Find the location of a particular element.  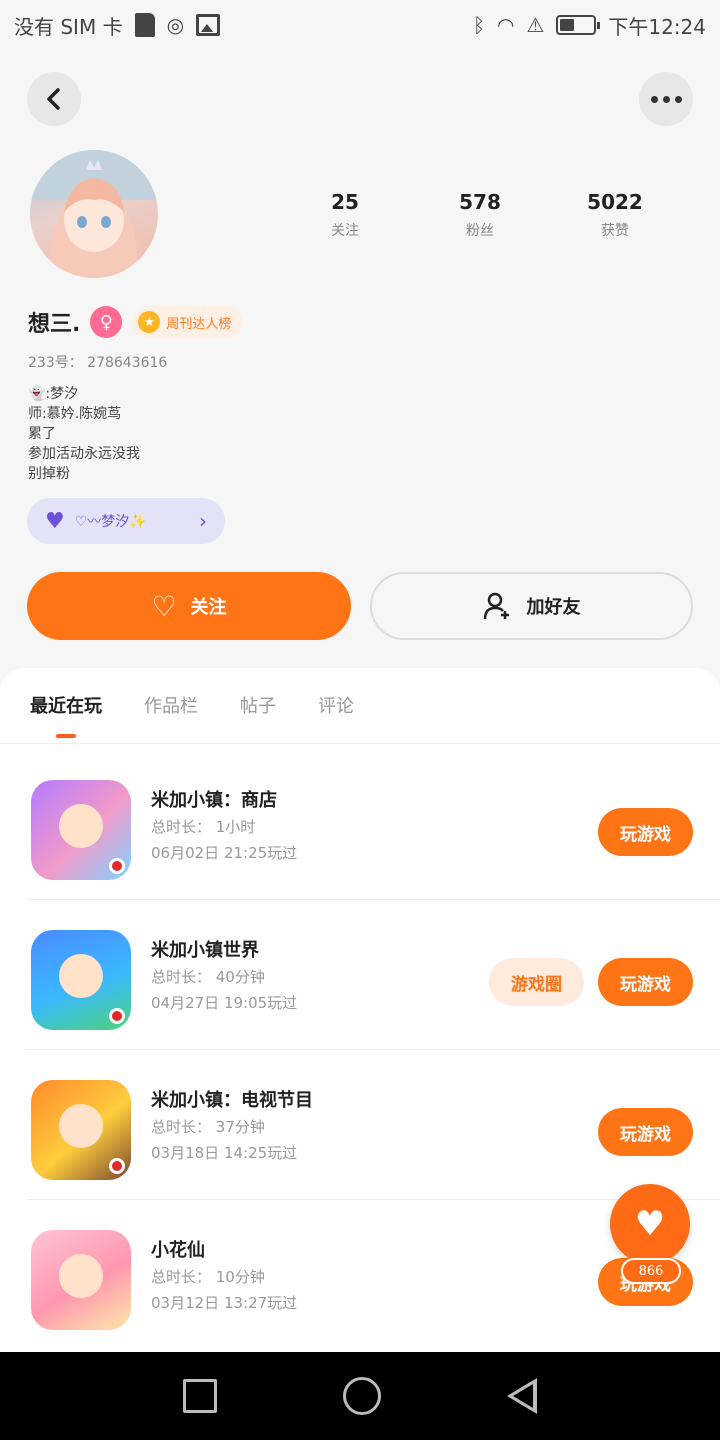

stat-value: 5022 is located at coordinates (615, 202).